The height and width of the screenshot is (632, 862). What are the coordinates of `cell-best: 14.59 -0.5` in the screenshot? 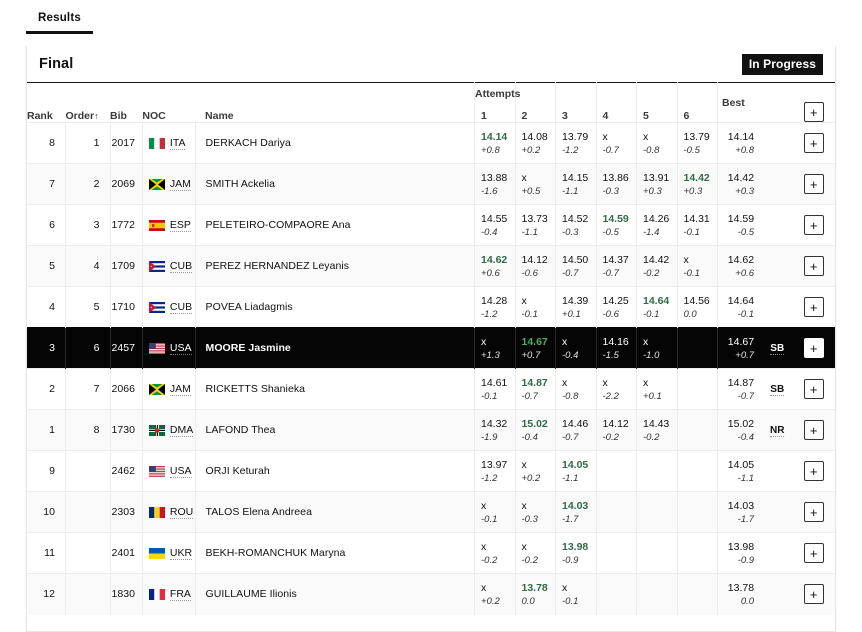 It's located at (740, 225).